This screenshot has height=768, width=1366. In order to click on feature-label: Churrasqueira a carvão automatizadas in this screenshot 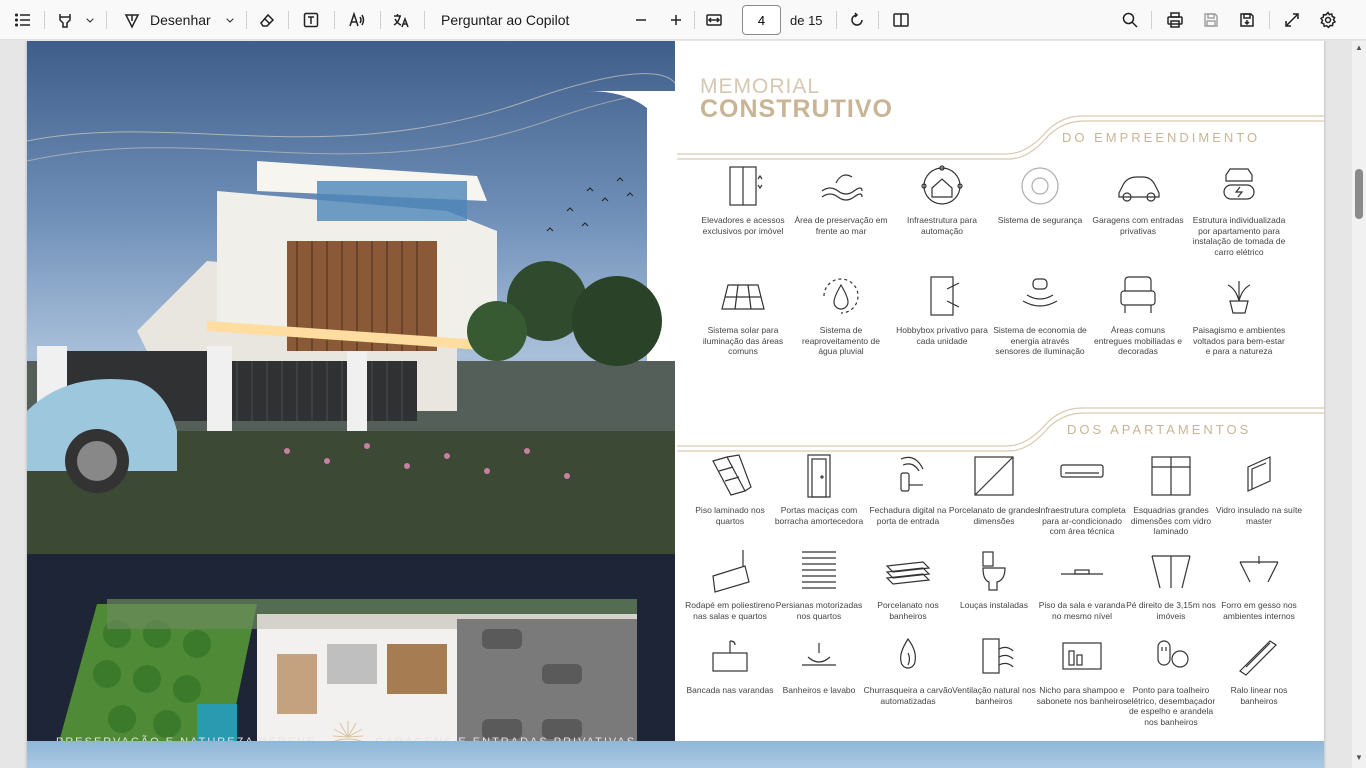, I will do `click(908, 695)`.